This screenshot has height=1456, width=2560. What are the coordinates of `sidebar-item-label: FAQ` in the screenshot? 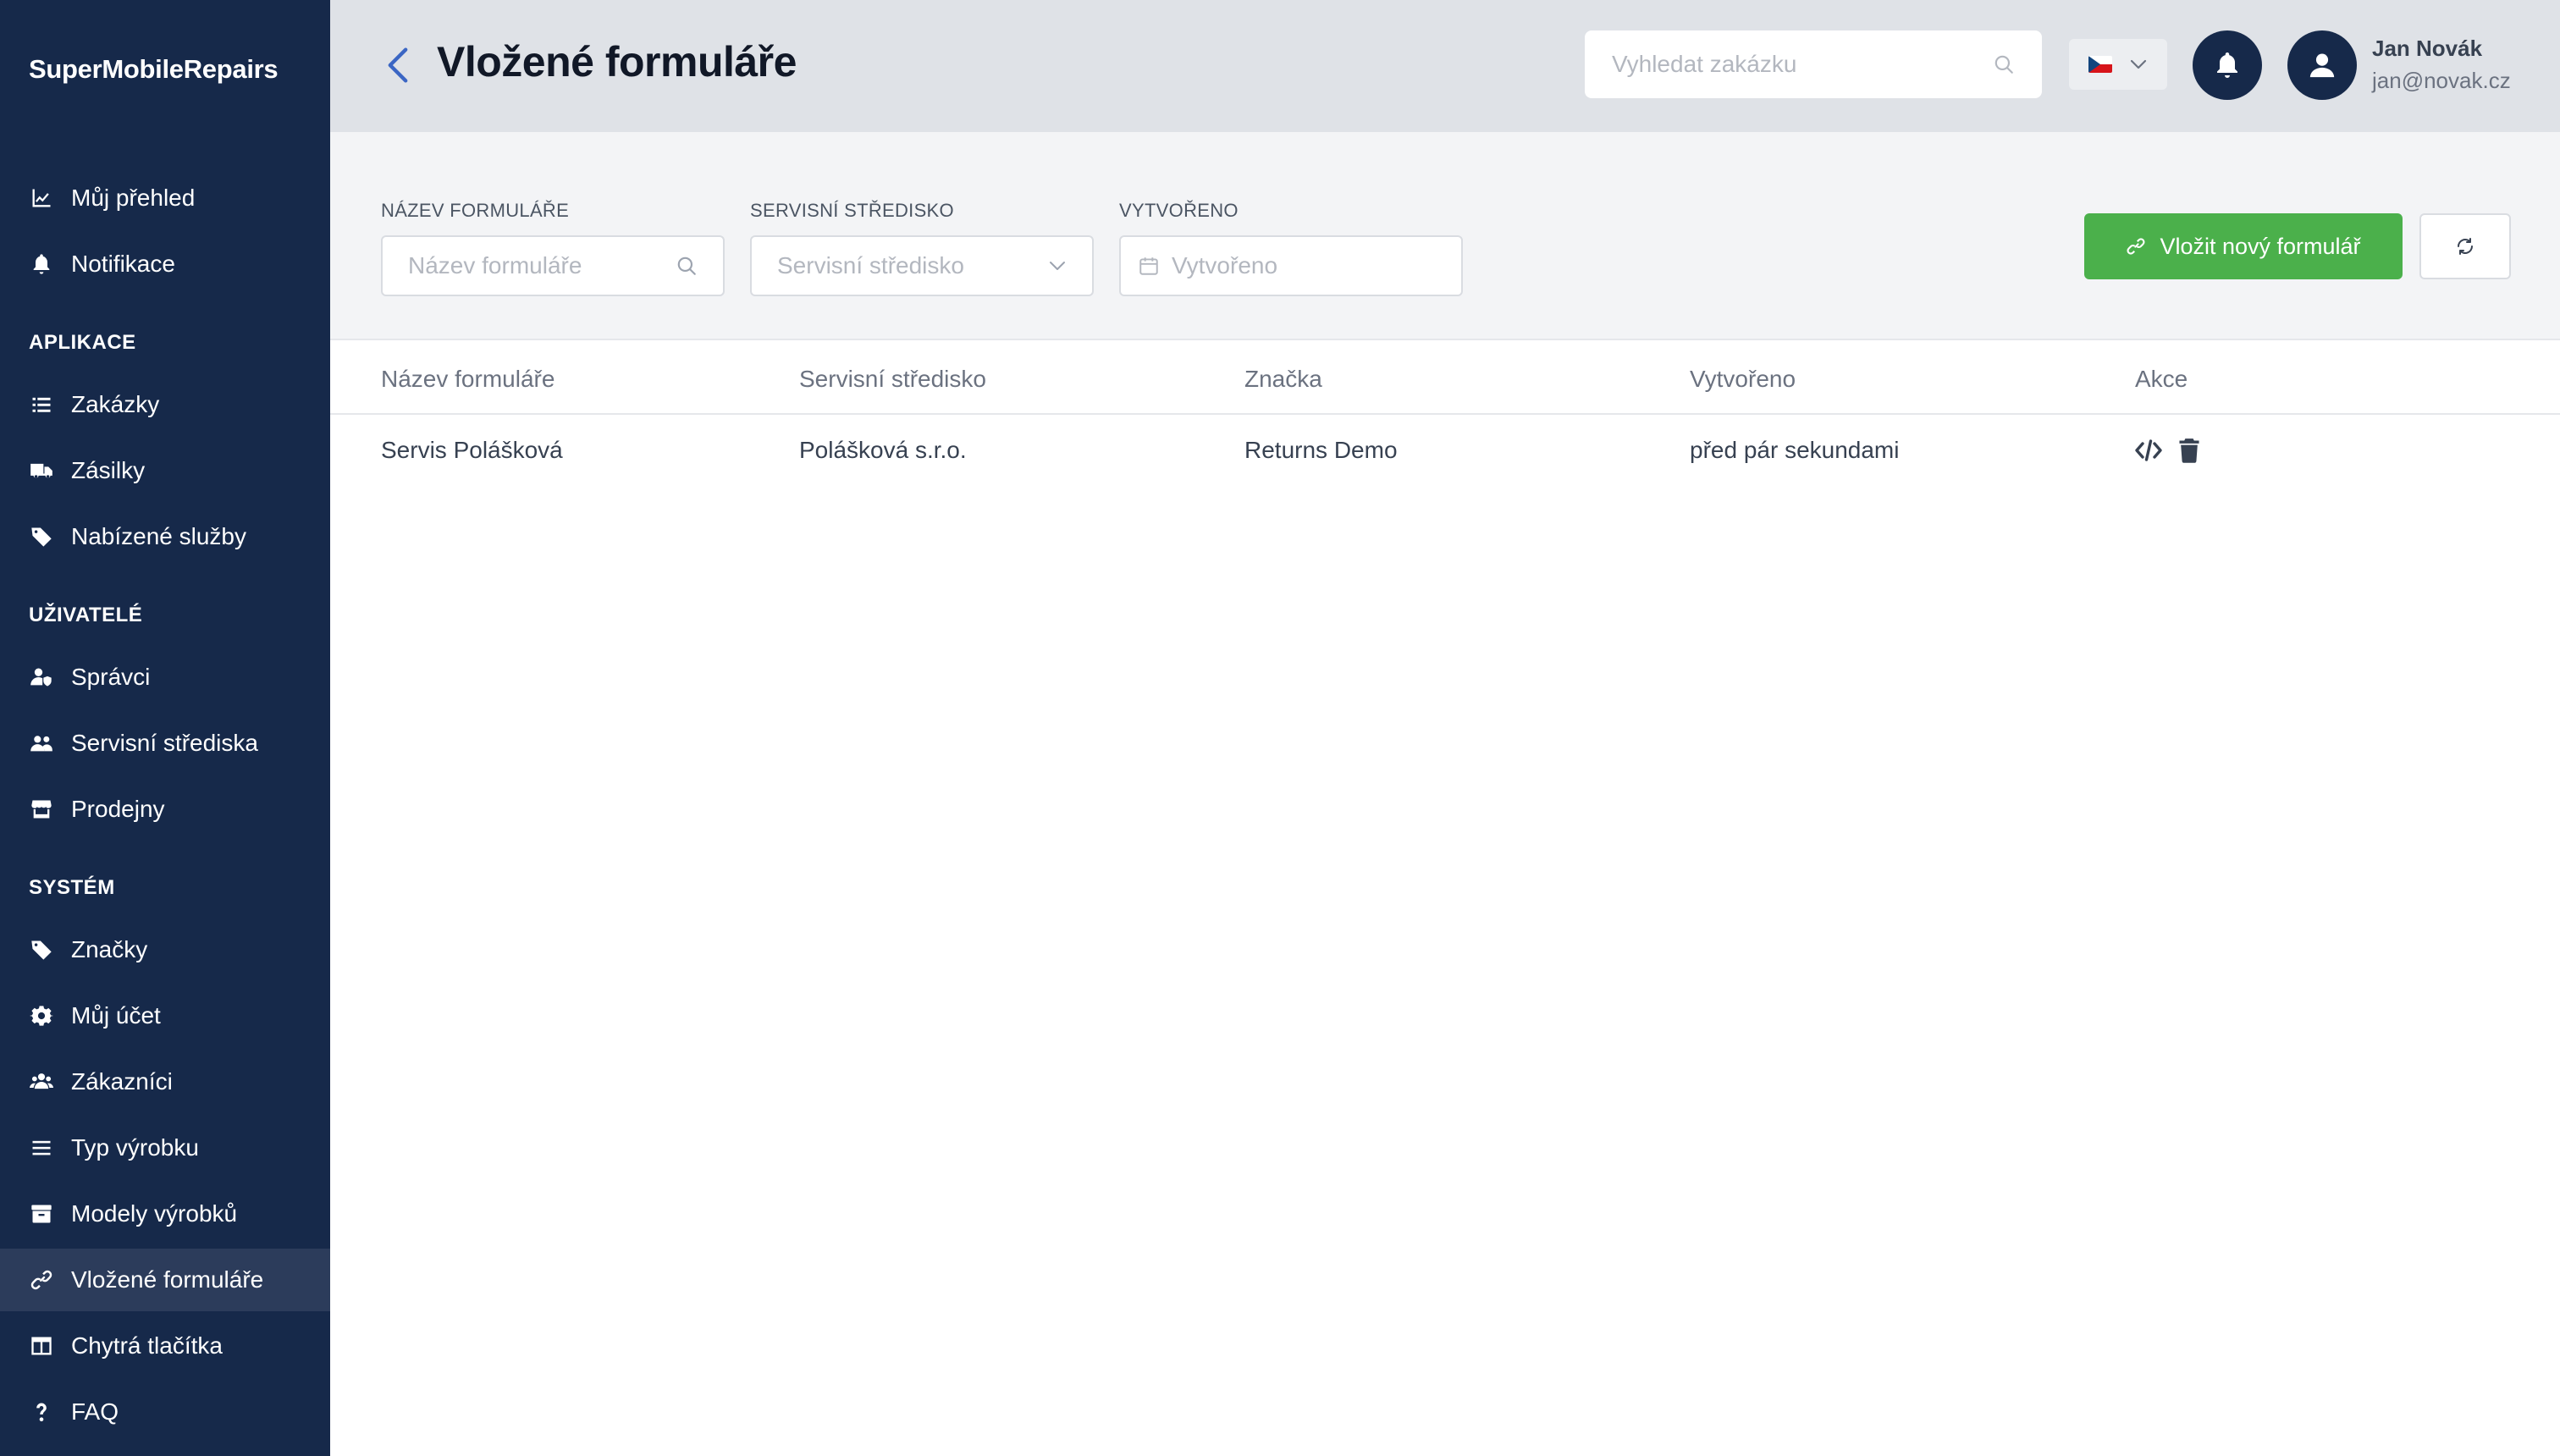 It's located at (95, 1411).